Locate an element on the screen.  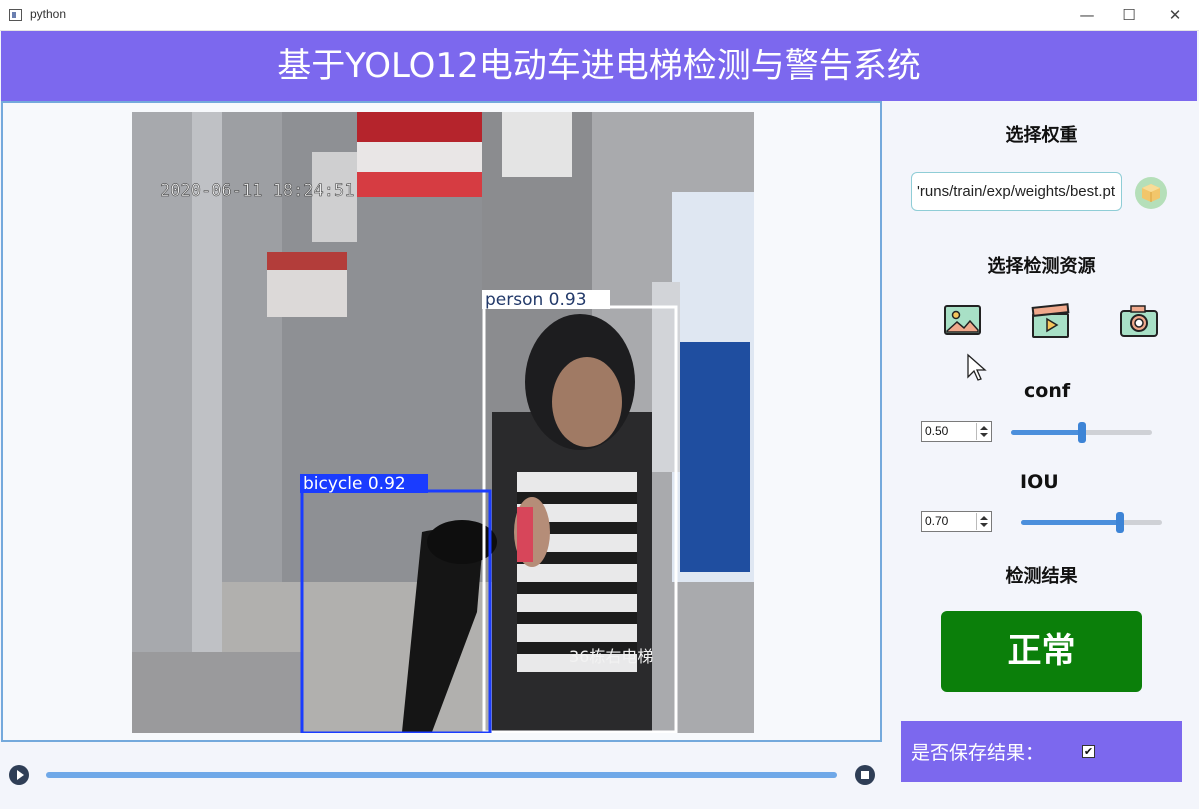
close-button: ✕ is located at coordinates (1175, 15).